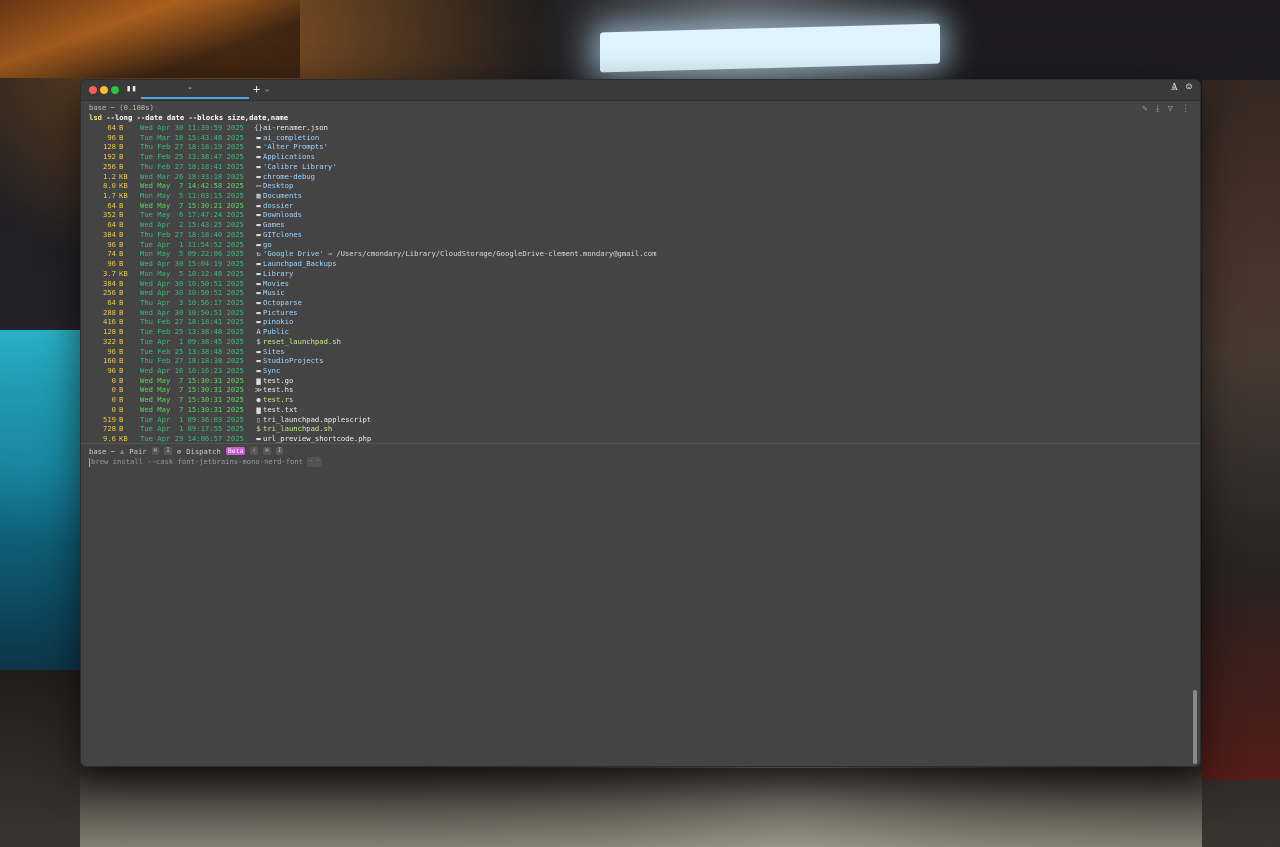 The image size is (1280, 847). I want to click on file-size: 288, so click(109, 312).